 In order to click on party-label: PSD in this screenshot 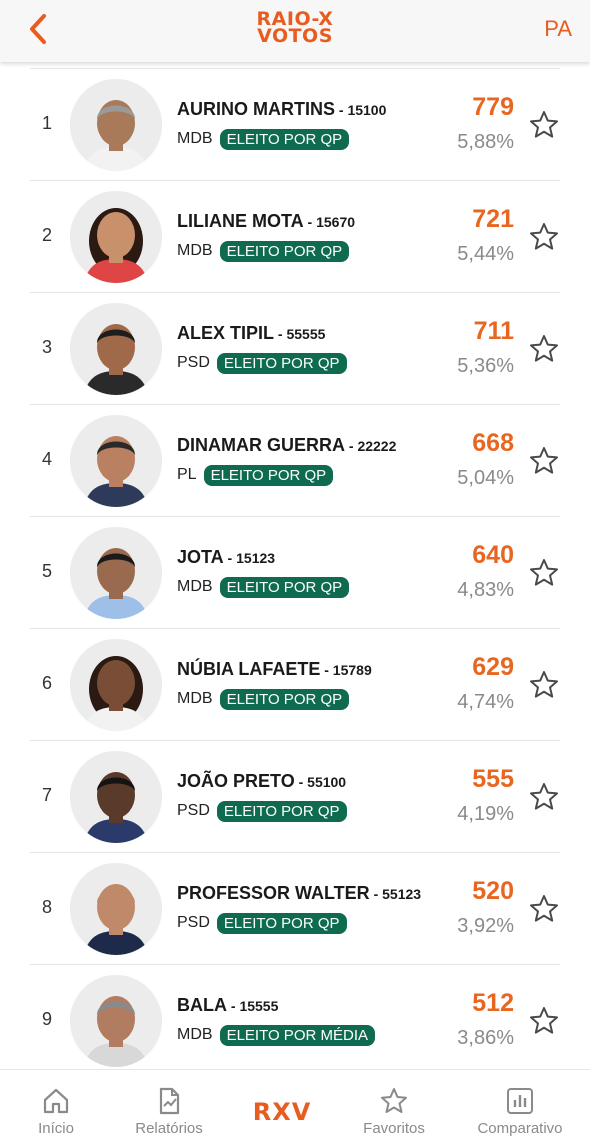, I will do `click(193, 922)`.